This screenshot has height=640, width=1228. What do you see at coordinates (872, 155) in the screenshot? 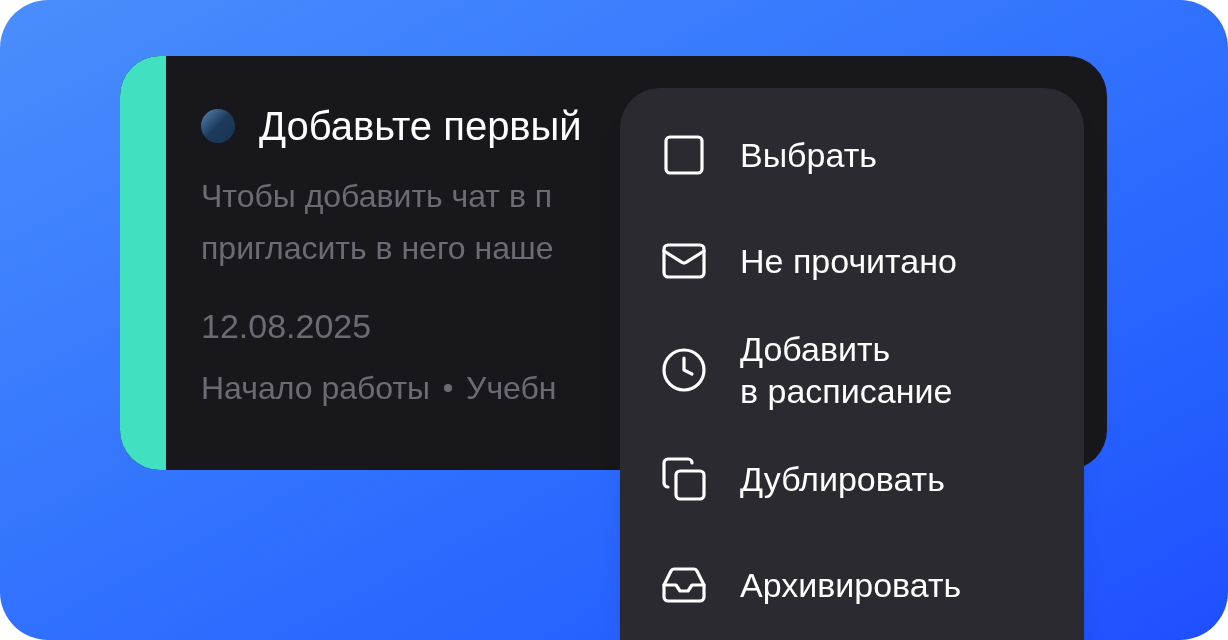
I see `menu-item: Выбрать` at bounding box center [872, 155].